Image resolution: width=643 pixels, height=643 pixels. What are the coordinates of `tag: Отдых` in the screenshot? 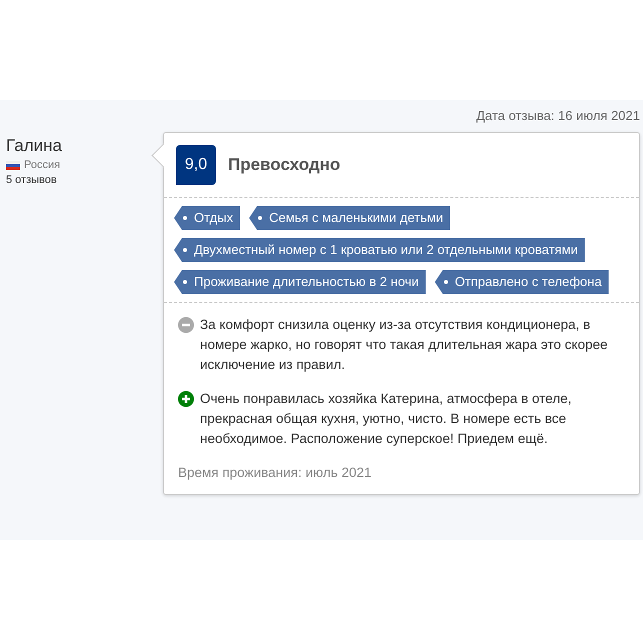 It's located at (207, 218).